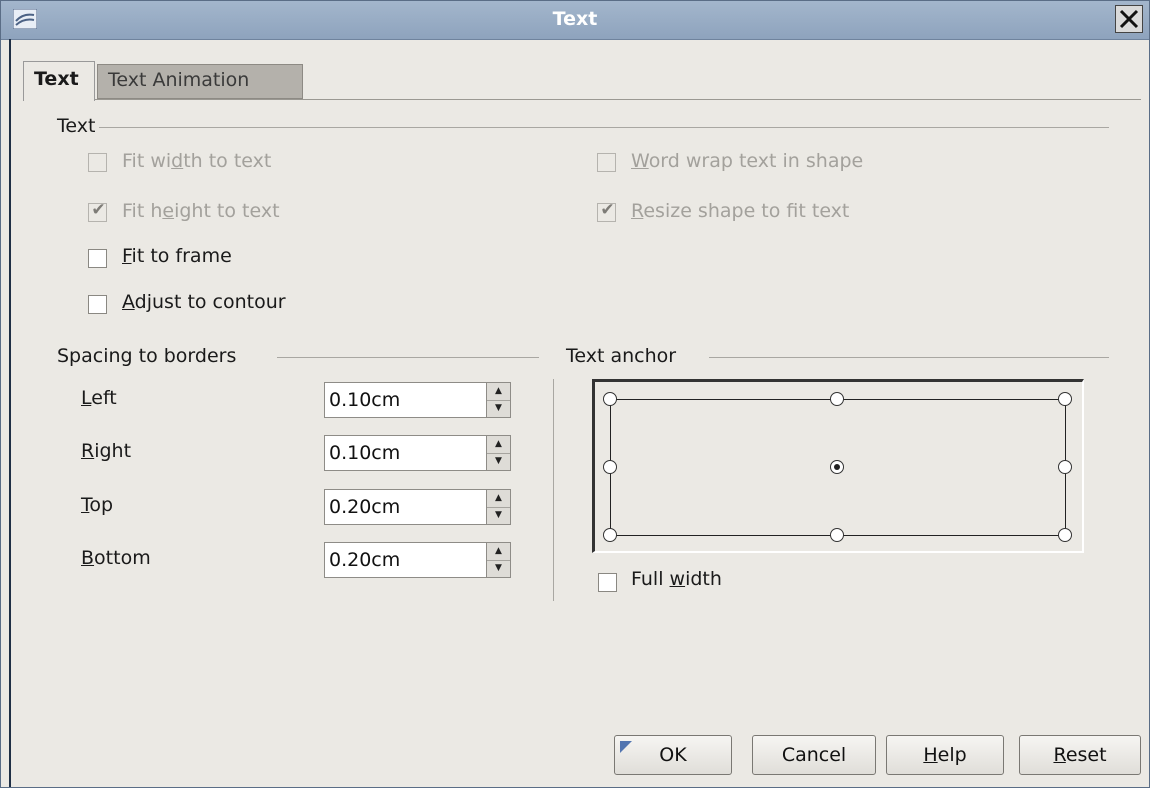 The height and width of the screenshot is (788, 1150). Describe the element at coordinates (106, 451) in the screenshot. I see `right-label: Right` at that location.